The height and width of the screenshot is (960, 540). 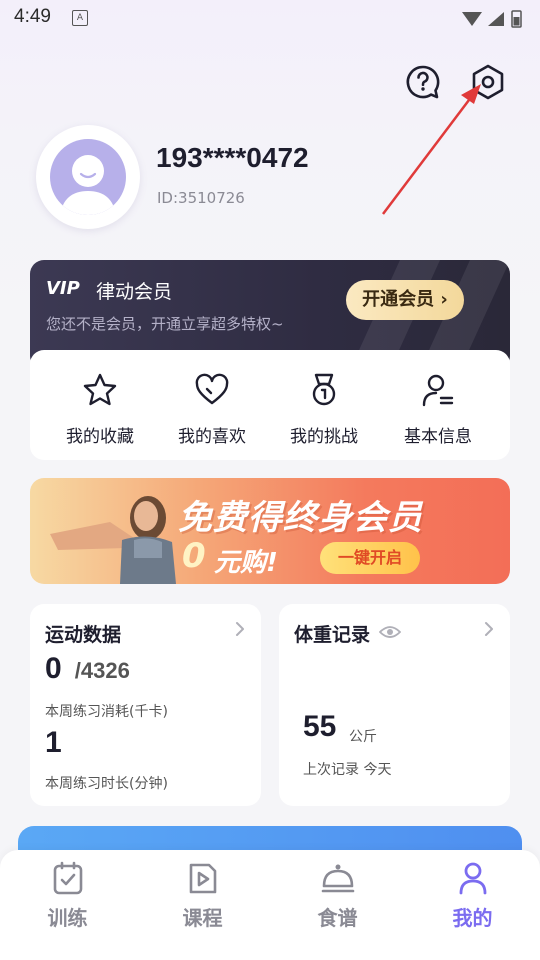 What do you see at coordinates (438, 437) in the screenshot?
I see `quick-label: 基本信息` at bounding box center [438, 437].